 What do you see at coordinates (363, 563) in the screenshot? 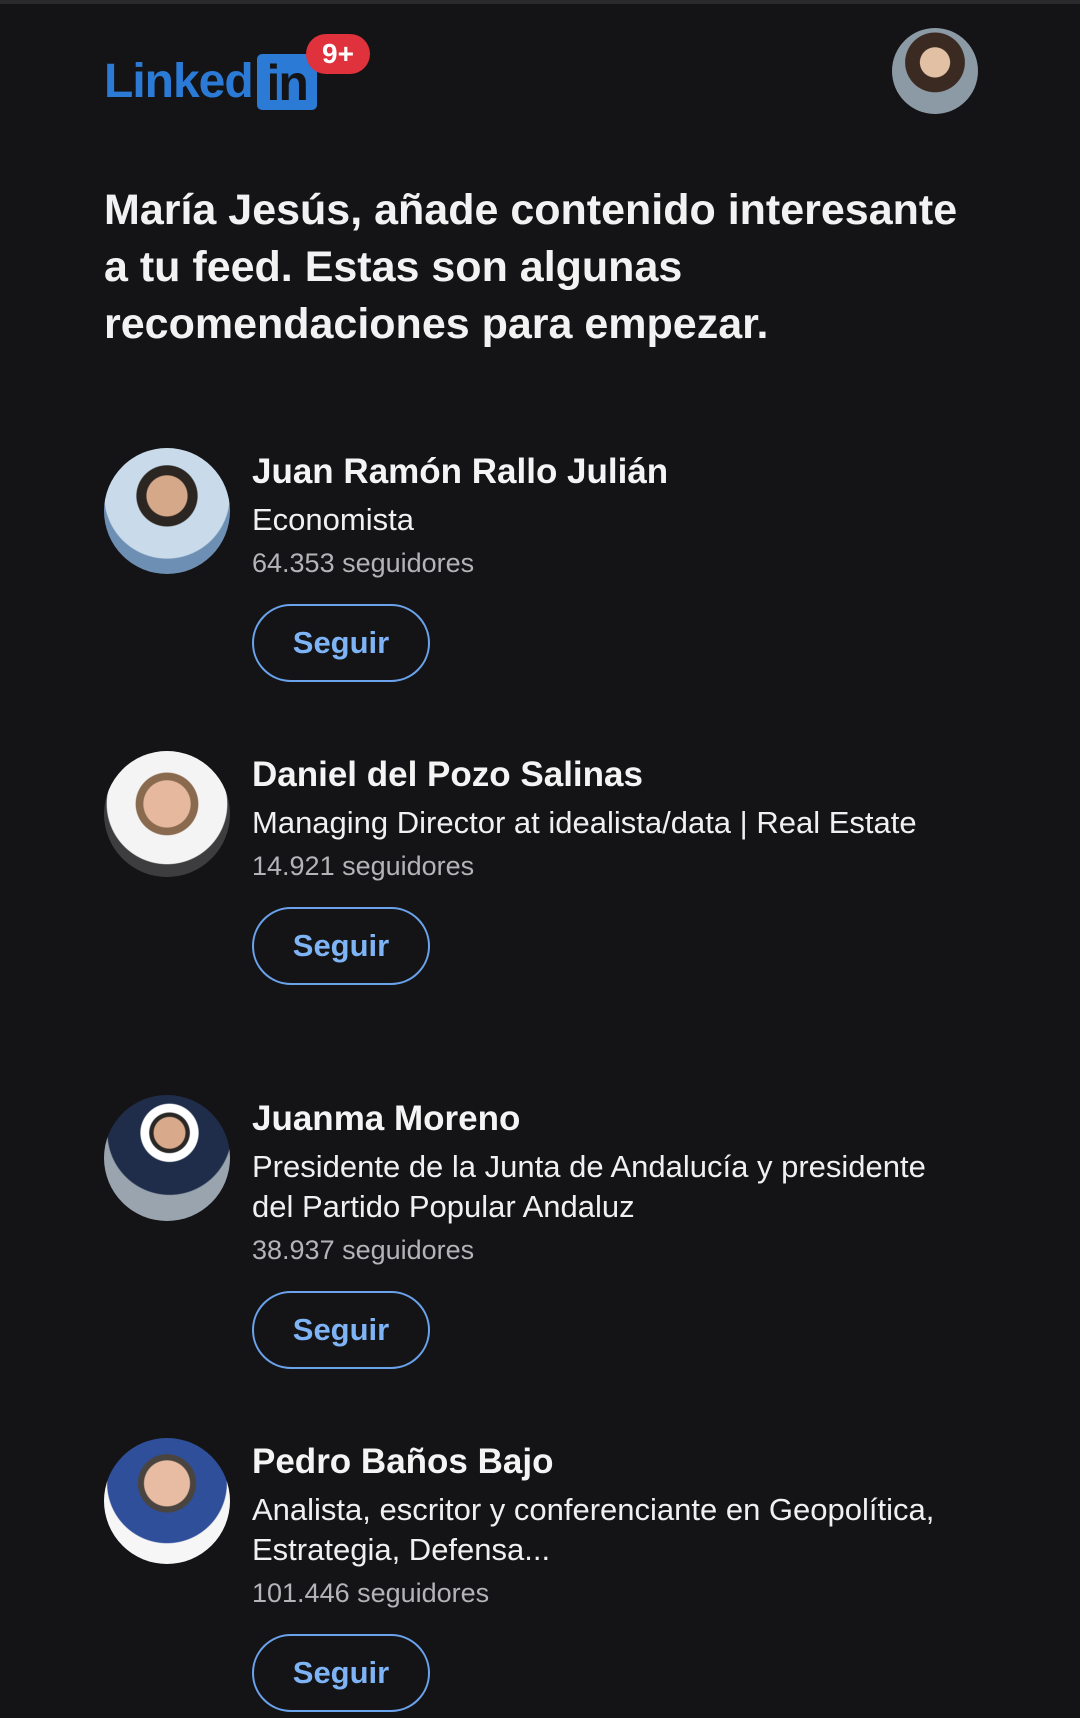
I see `recommendation-followers: 64.353 seguidores` at bounding box center [363, 563].